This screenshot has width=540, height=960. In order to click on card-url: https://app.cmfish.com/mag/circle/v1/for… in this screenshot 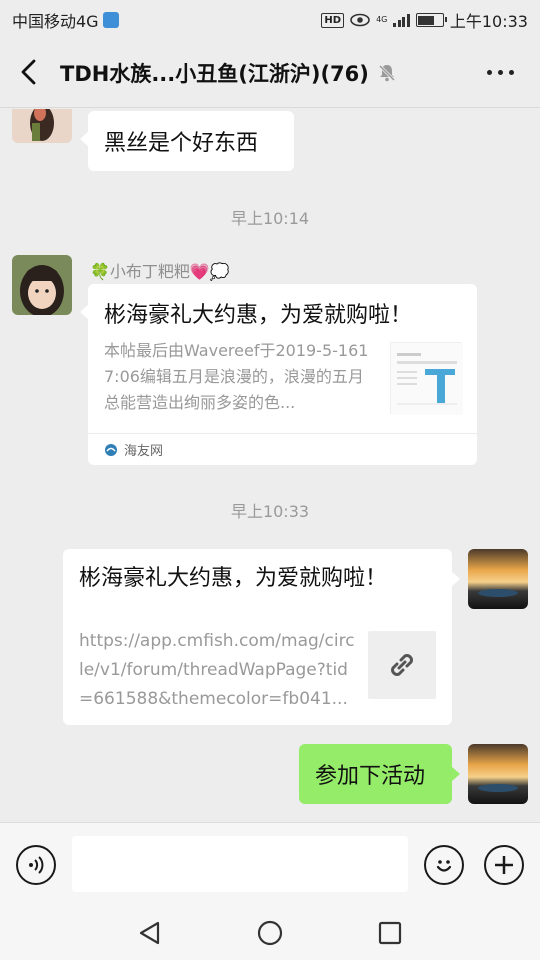, I will do `click(217, 670)`.